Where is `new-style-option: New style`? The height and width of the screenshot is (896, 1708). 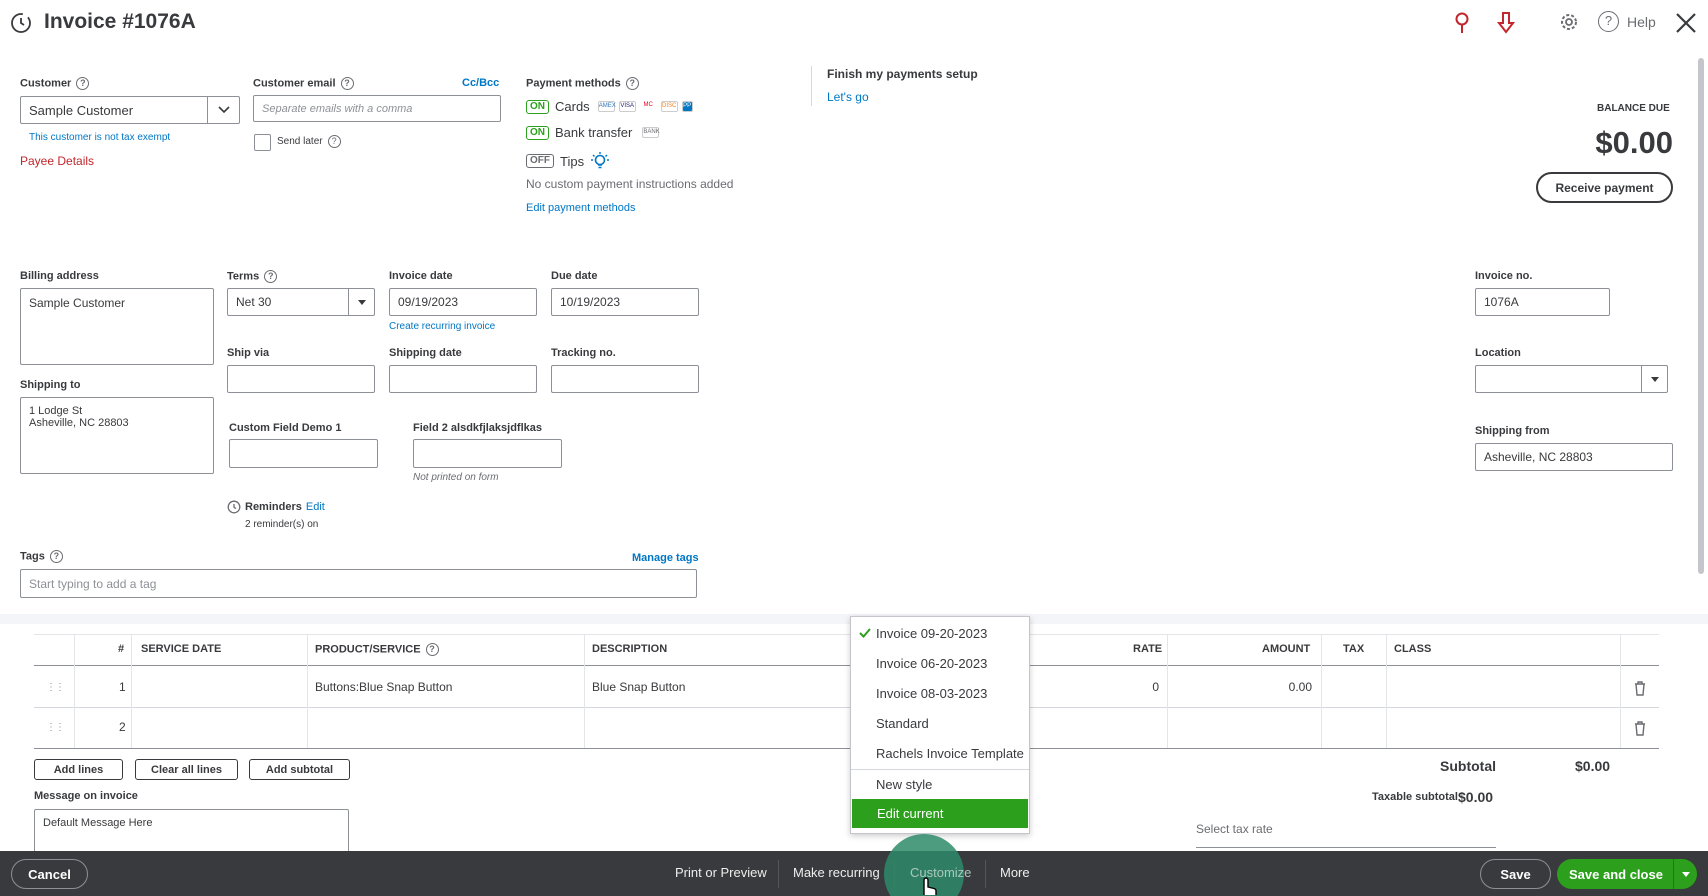
new-style-option: New style is located at coordinates (940, 784).